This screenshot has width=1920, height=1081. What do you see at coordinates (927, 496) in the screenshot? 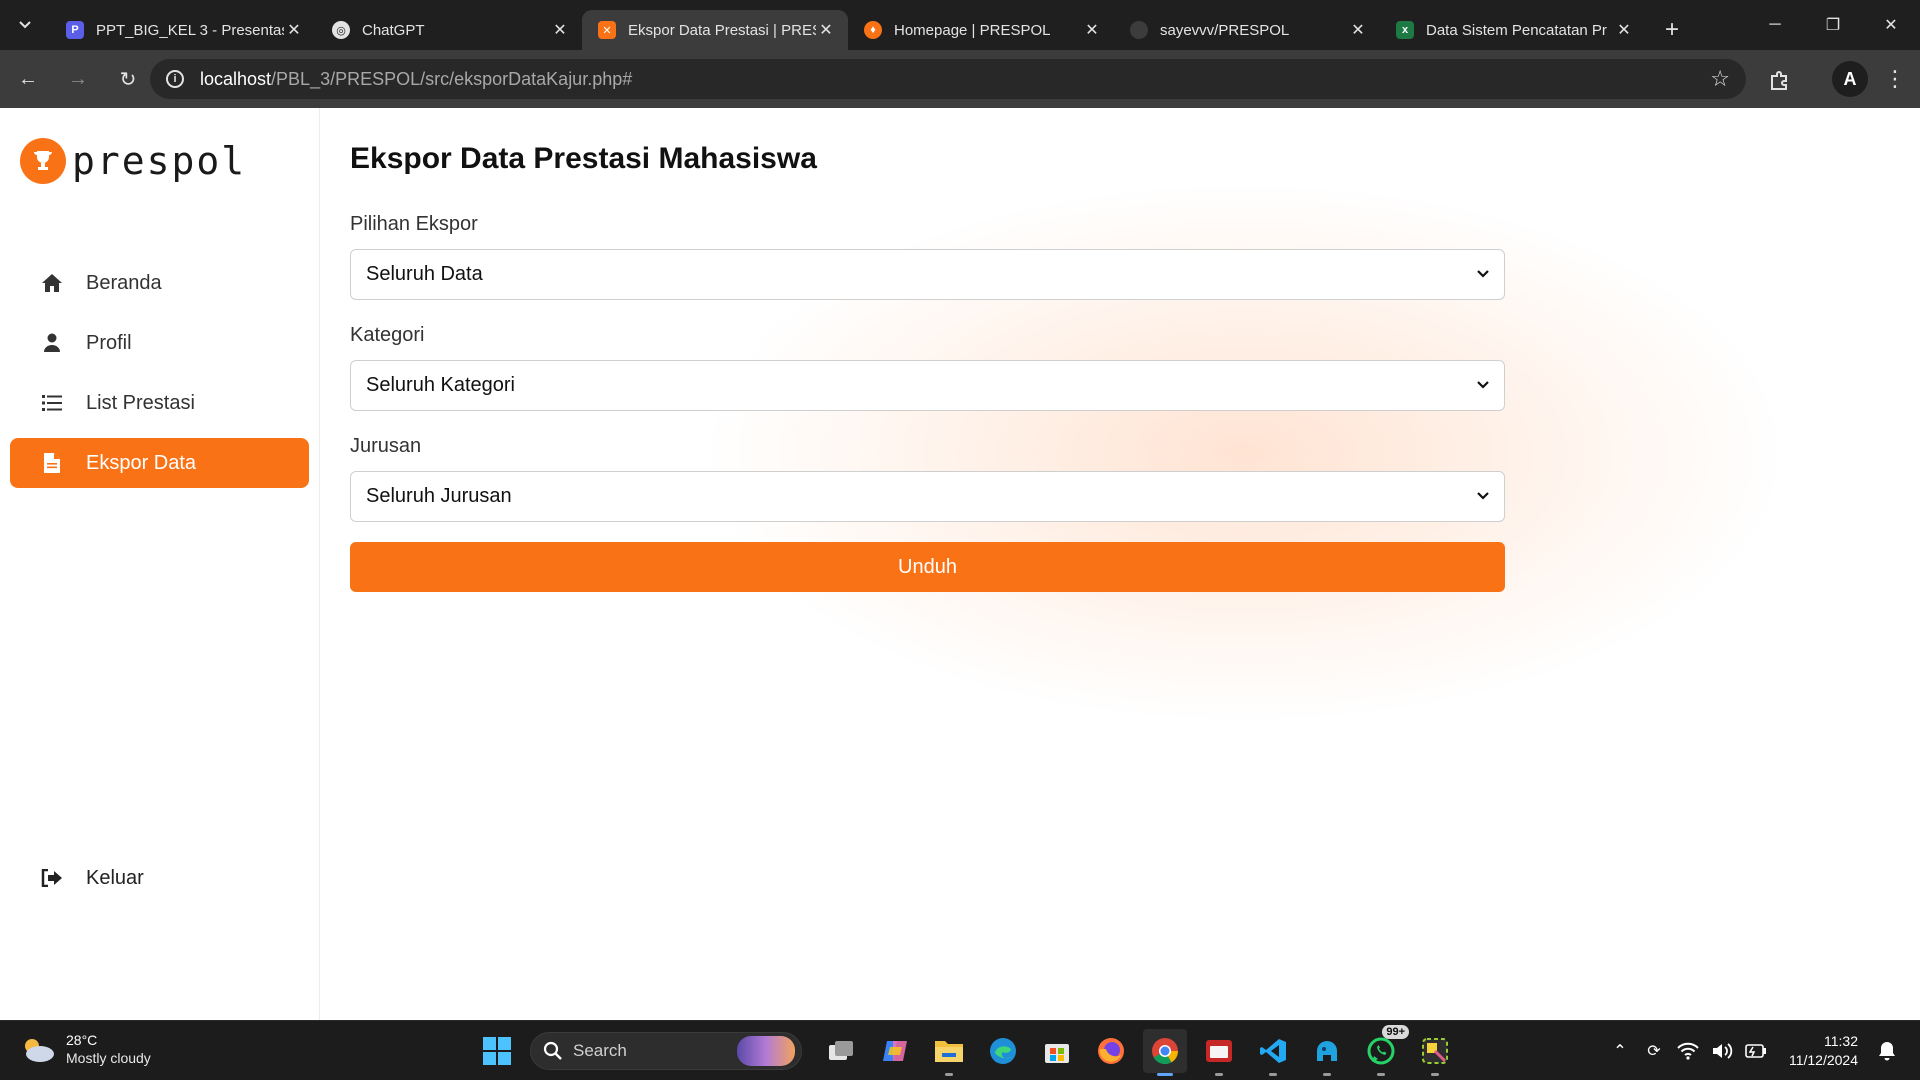
I see `department-select: Seluruh Jurusan` at bounding box center [927, 496].